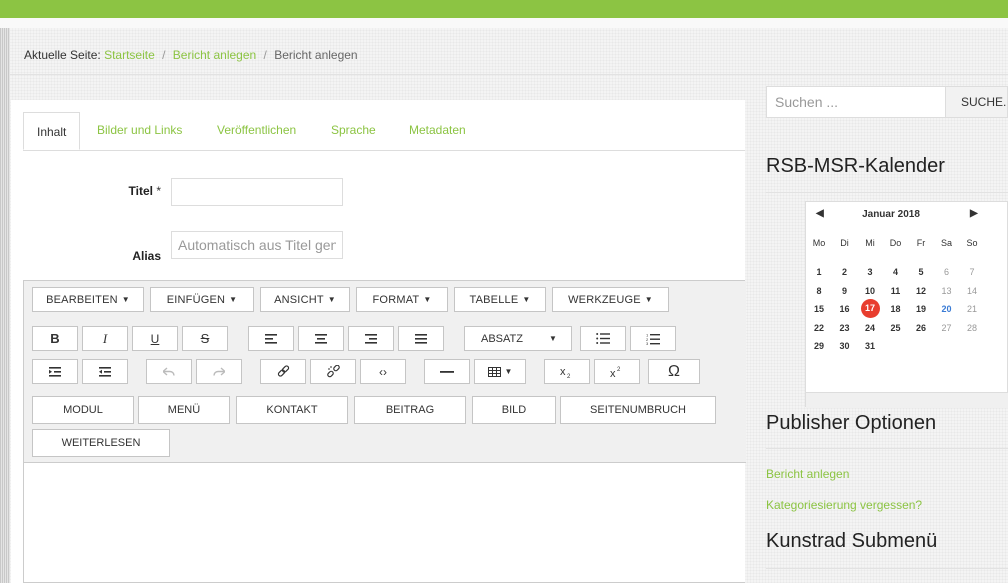  Describe the element at coordinates (896, 309) in the screenshot. I see `calendar-day: 18` at that location.